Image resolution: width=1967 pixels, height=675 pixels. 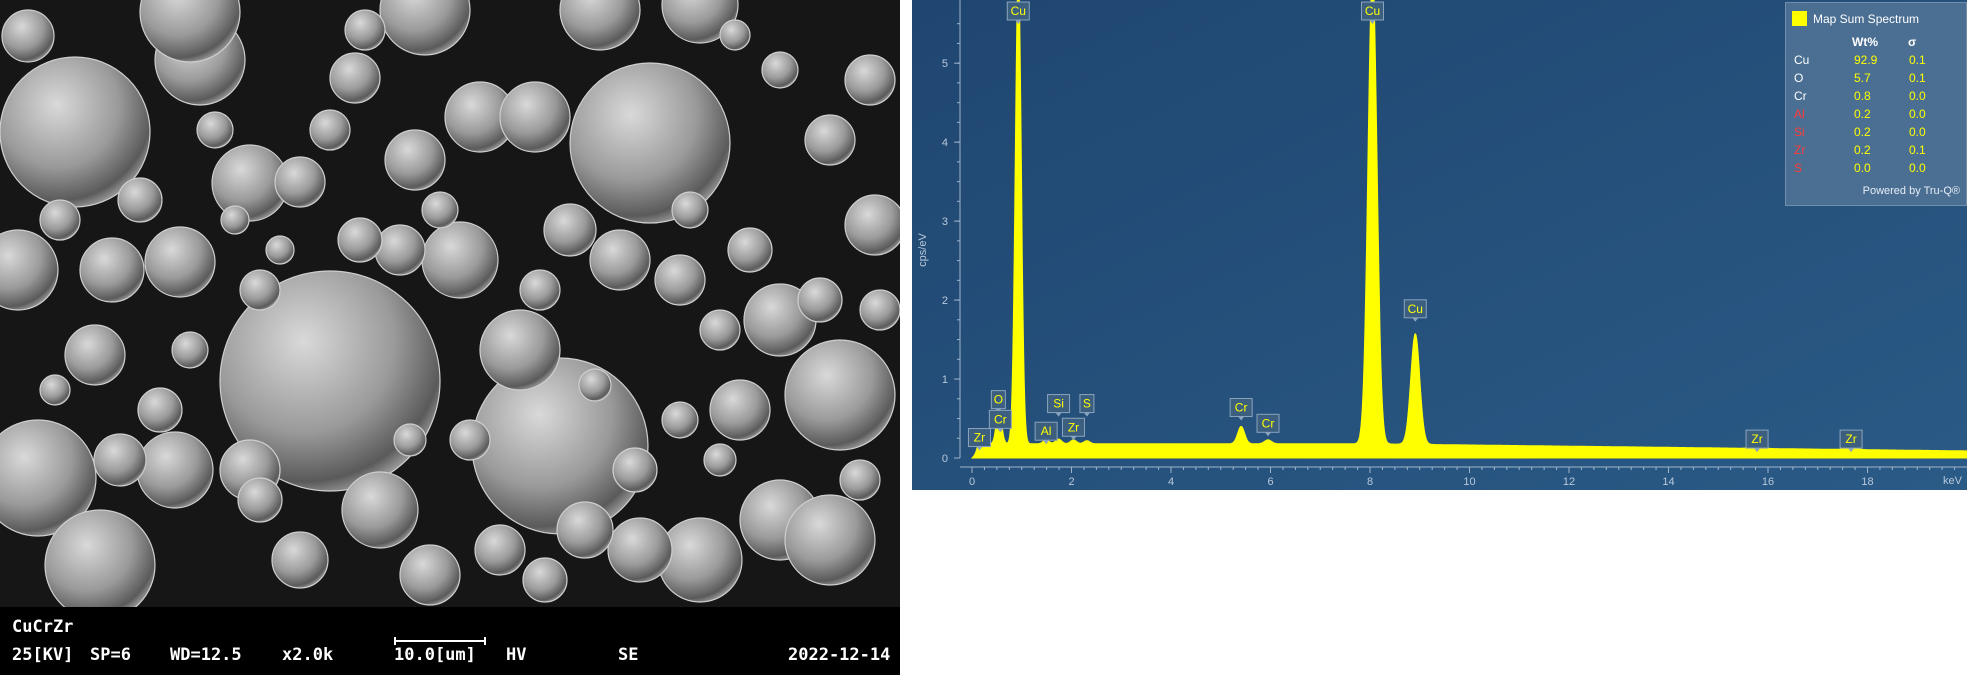 I want to click on scale-bar-label: 10.0[um], so click(x=435, y=655).